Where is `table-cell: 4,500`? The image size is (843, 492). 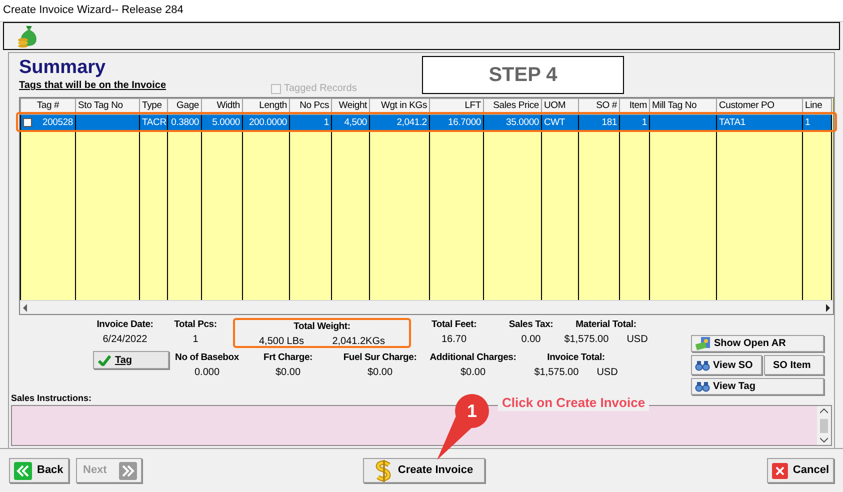
table-cell: 4,500 is located at coordinates (355, 122).